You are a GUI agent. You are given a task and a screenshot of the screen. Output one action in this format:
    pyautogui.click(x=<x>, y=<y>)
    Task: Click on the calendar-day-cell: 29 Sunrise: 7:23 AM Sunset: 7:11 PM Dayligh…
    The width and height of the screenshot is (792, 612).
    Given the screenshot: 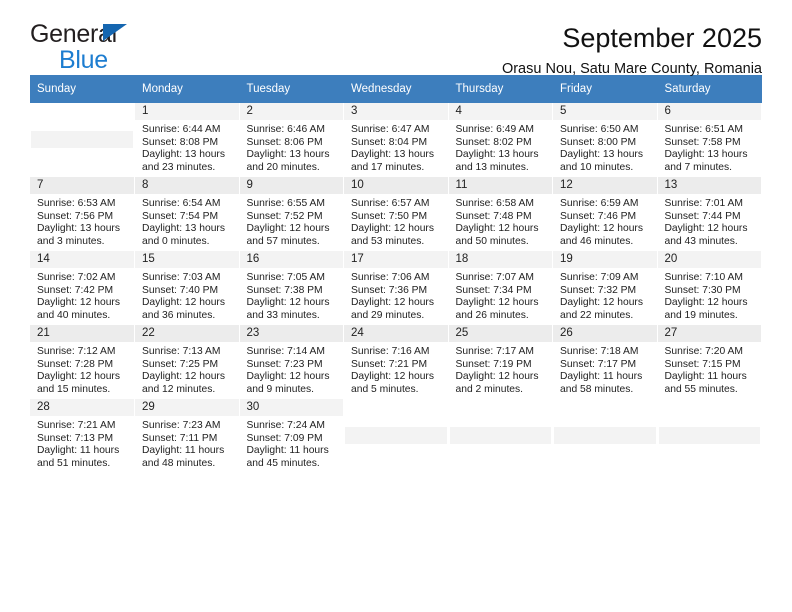 What is the action you would take?
    pyautogui.click(x=187, y=435)
    